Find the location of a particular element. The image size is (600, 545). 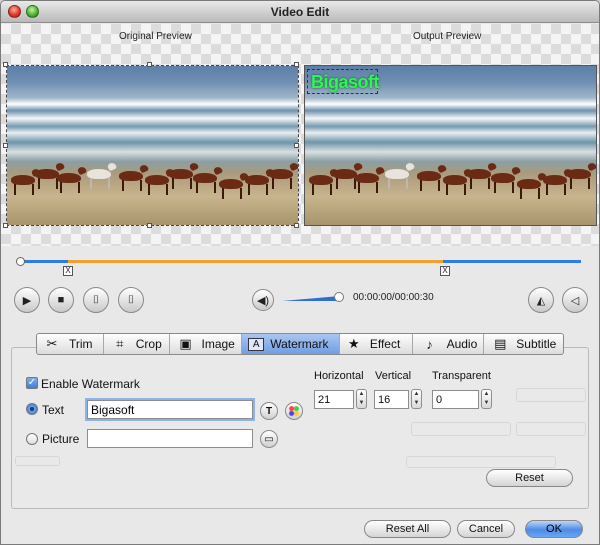

stop-icon: ■ is located at coordinates (61, 300).